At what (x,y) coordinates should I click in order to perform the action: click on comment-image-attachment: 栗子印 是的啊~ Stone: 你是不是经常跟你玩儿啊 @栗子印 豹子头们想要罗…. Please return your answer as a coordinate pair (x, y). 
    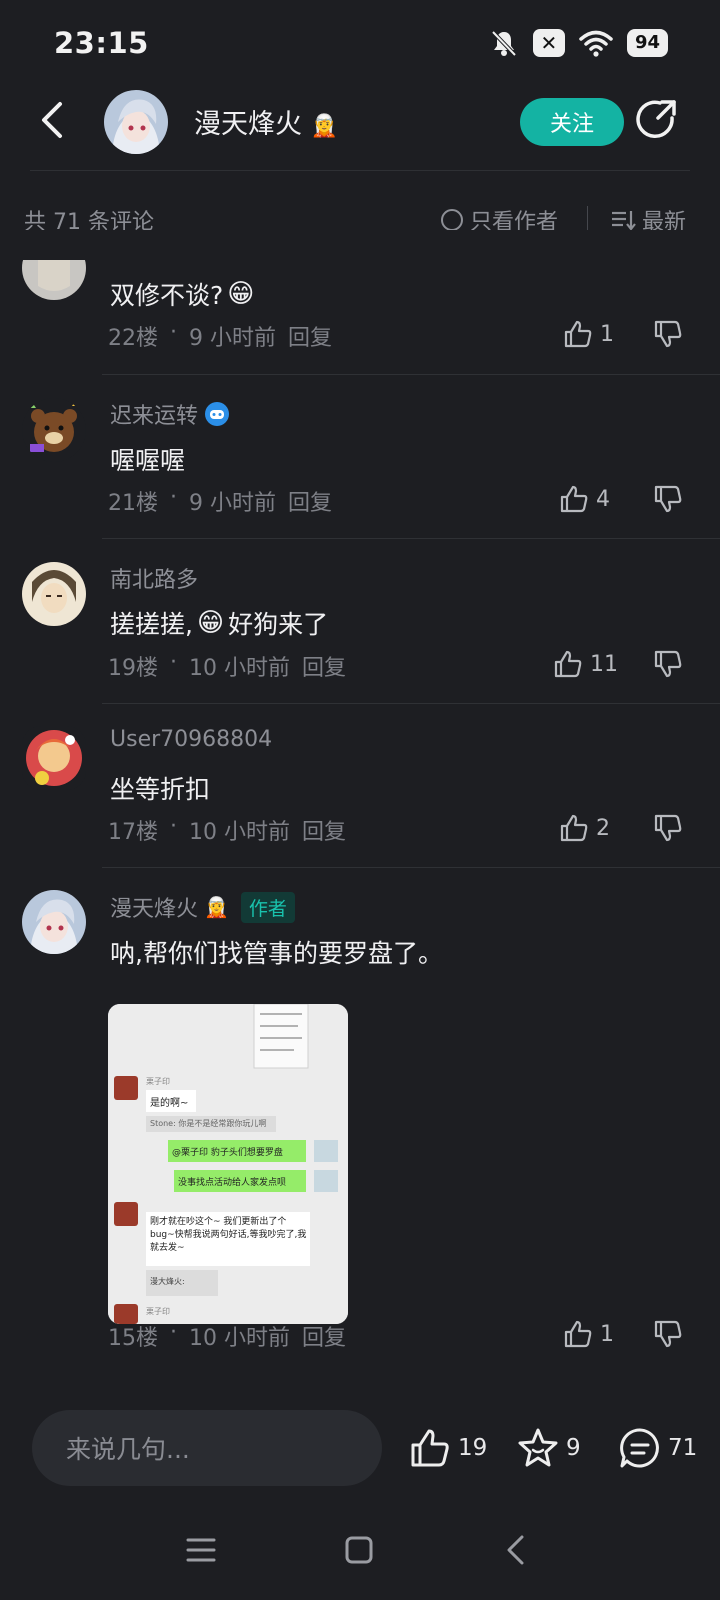
    Looking at the image, I should click on (228, 1164).